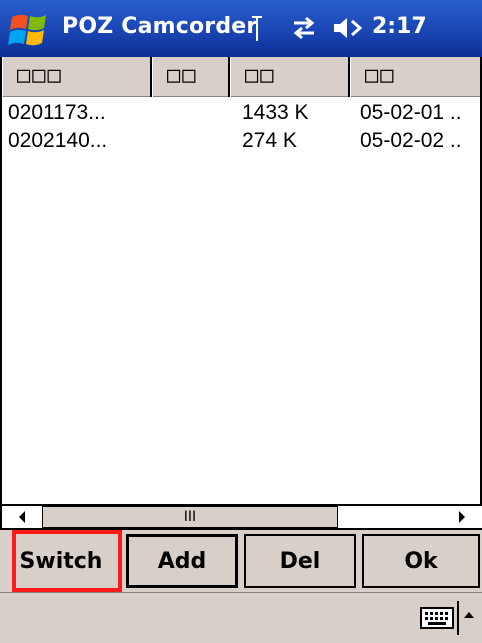  I want to click on list-header: □□□ □□ □□ □□, so click(241, 77).